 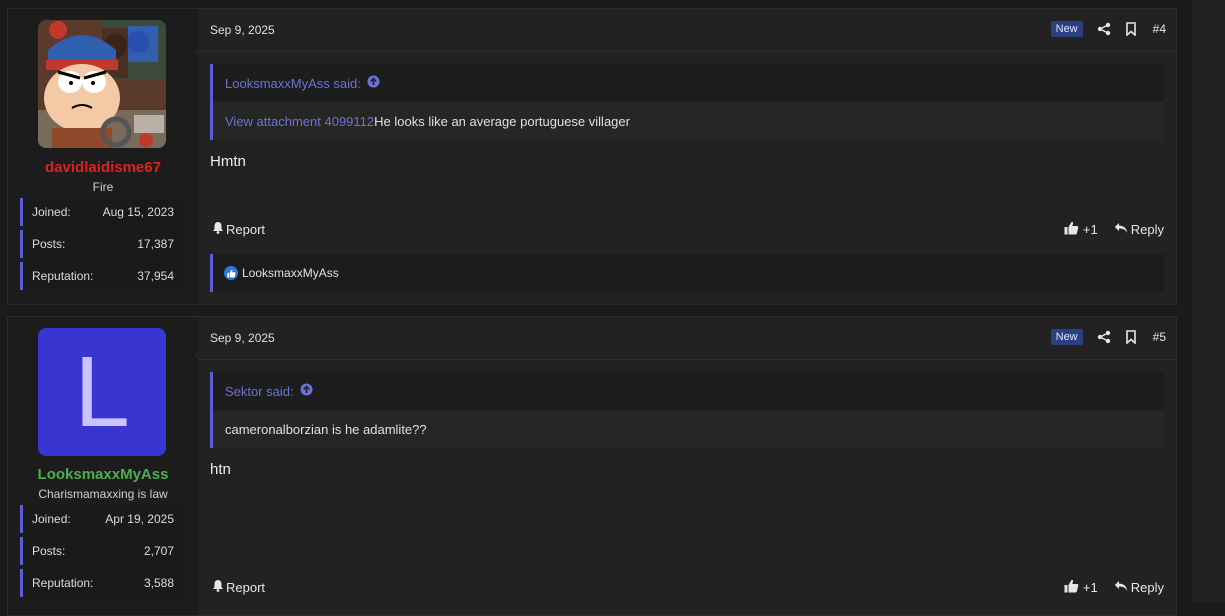 What do you see at coordinates (102, 551) in the screenshot?
I see `stat-posts: Posts: 2,707` at bounding box center [102, 551].